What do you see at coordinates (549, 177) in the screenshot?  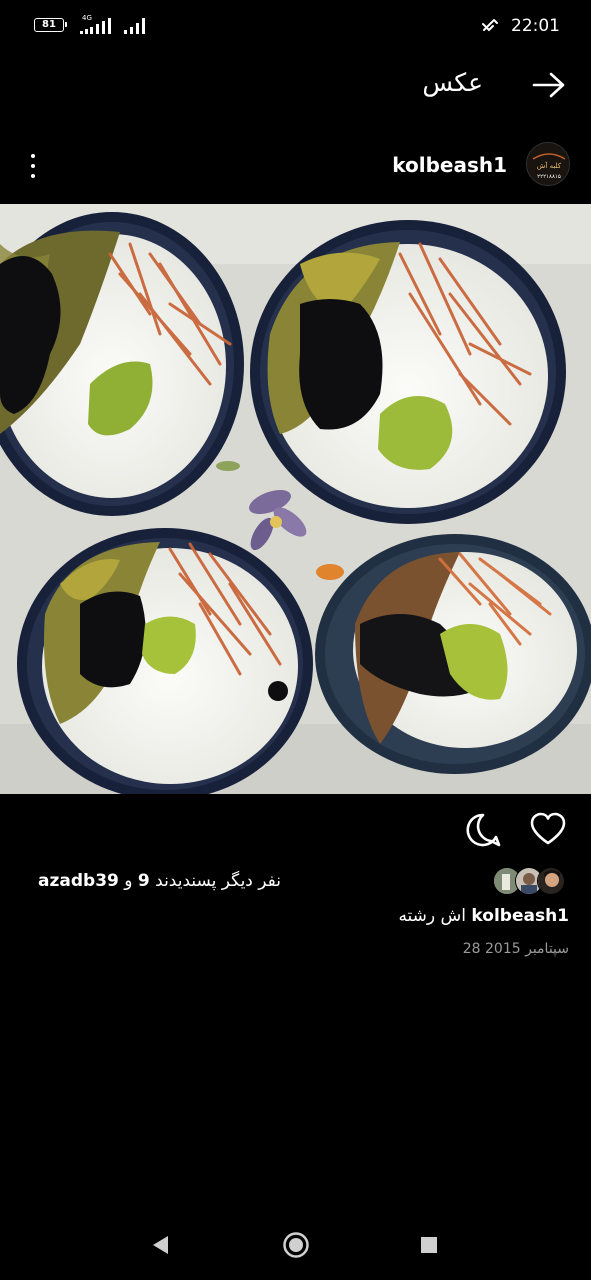 I see `avatar-phone-text: ۲۲۲۱۸۸۱۵` at bounding box center [549, 177].